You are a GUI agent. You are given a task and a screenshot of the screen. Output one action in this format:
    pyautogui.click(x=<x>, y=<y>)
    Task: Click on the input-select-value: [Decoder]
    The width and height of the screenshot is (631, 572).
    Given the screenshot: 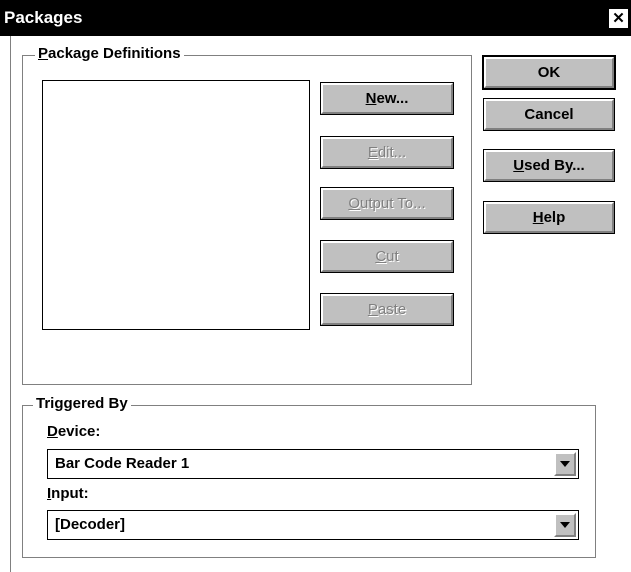 What is the action you would take?
    pyautogui.click(x=90, y=524)
    